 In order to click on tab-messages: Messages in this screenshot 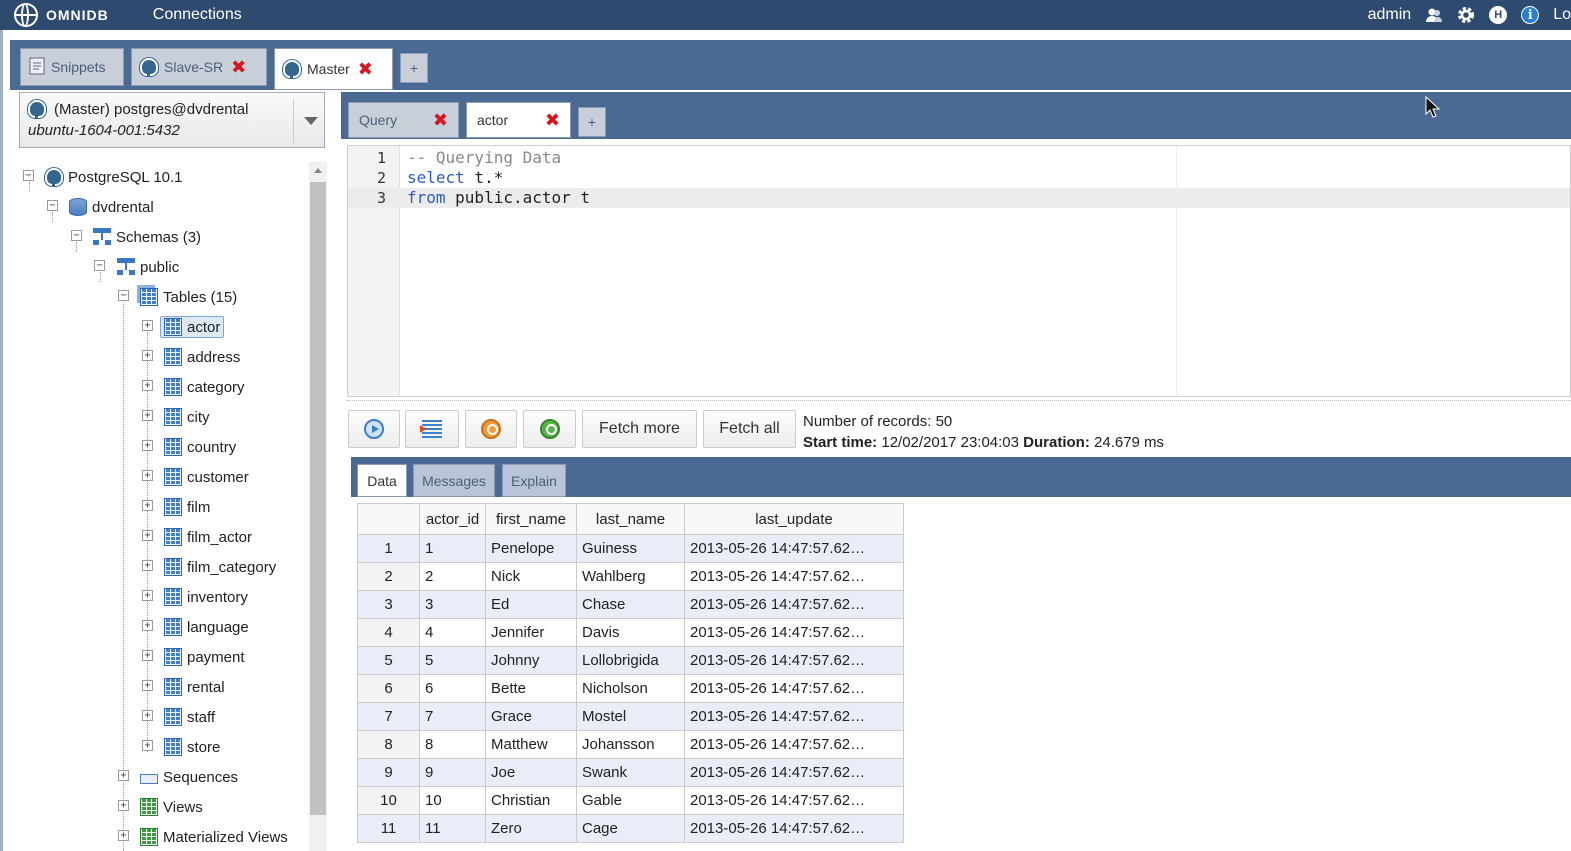, I will do `click(454, 480)`.